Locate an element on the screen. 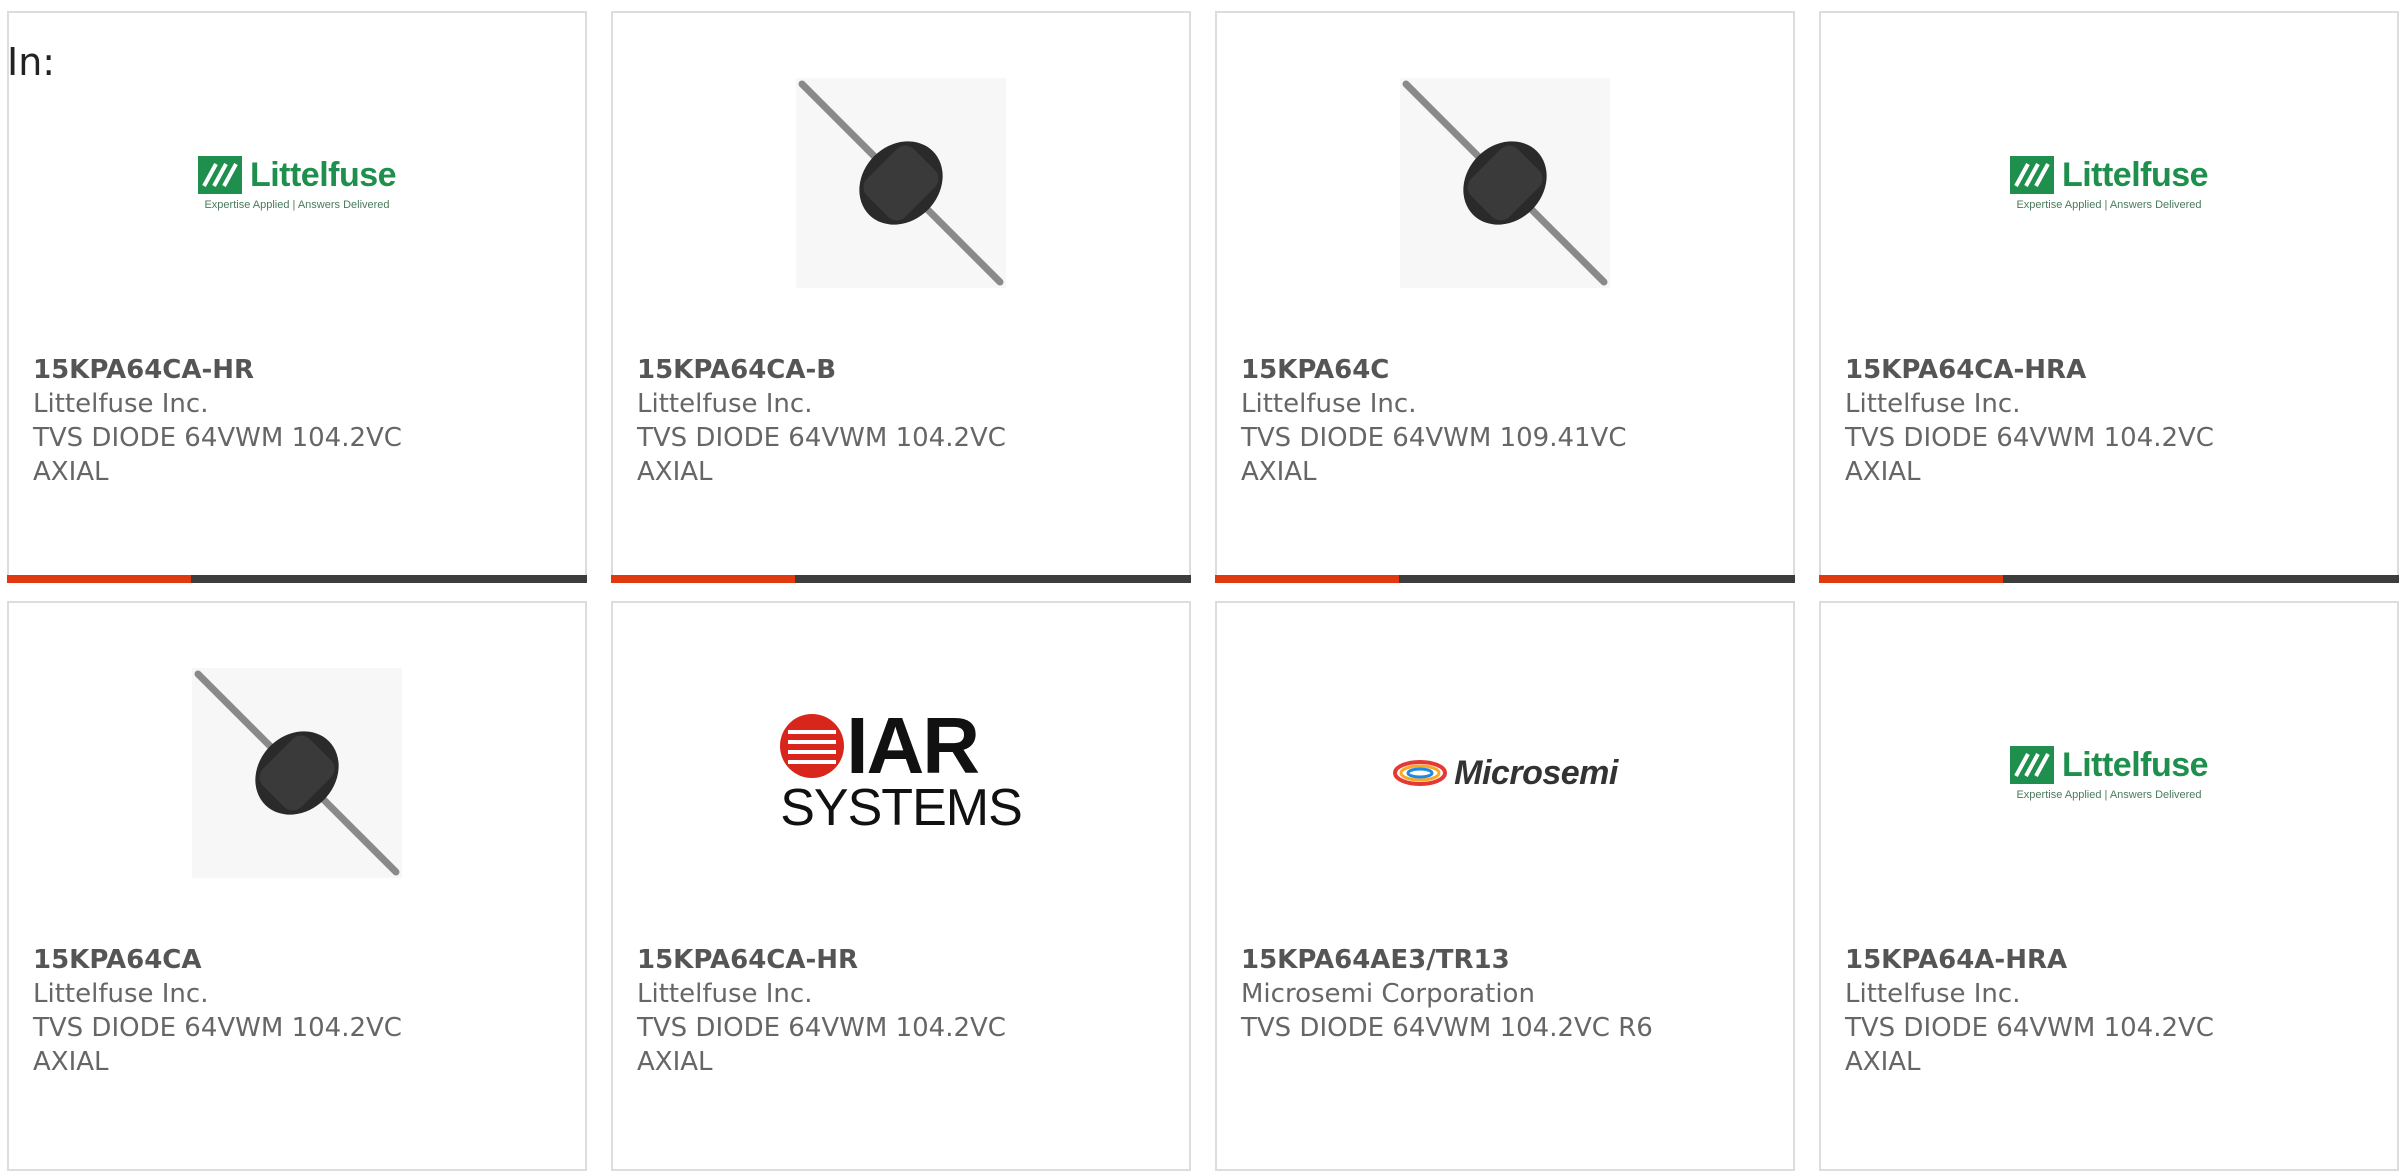  part-number: 15KPA64AE3/TR13 is located at coordinates (1501, 960).